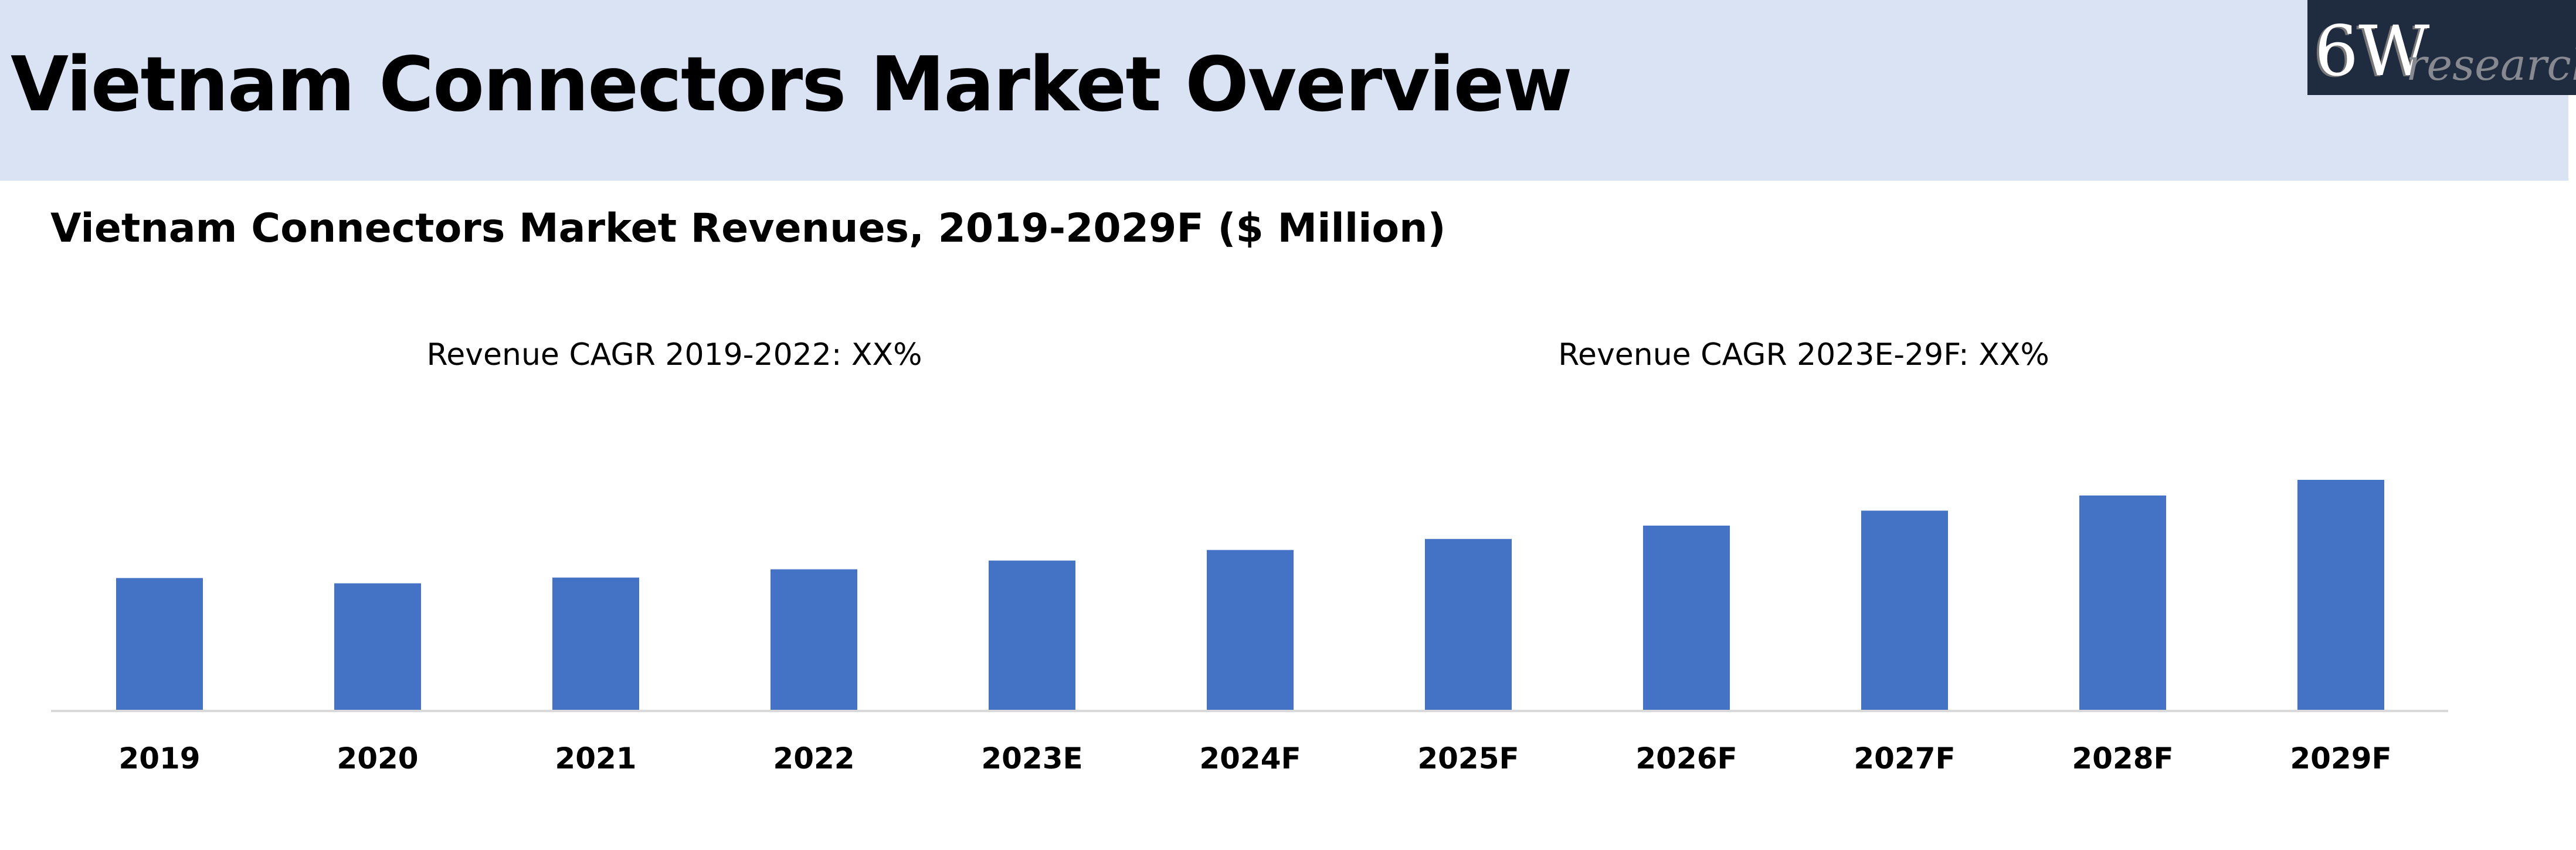 This screenshot has height=850, width=2576. Describe the element at coordinates (2122, 602) in the screenshot. I see `bar-2028F` at that location.